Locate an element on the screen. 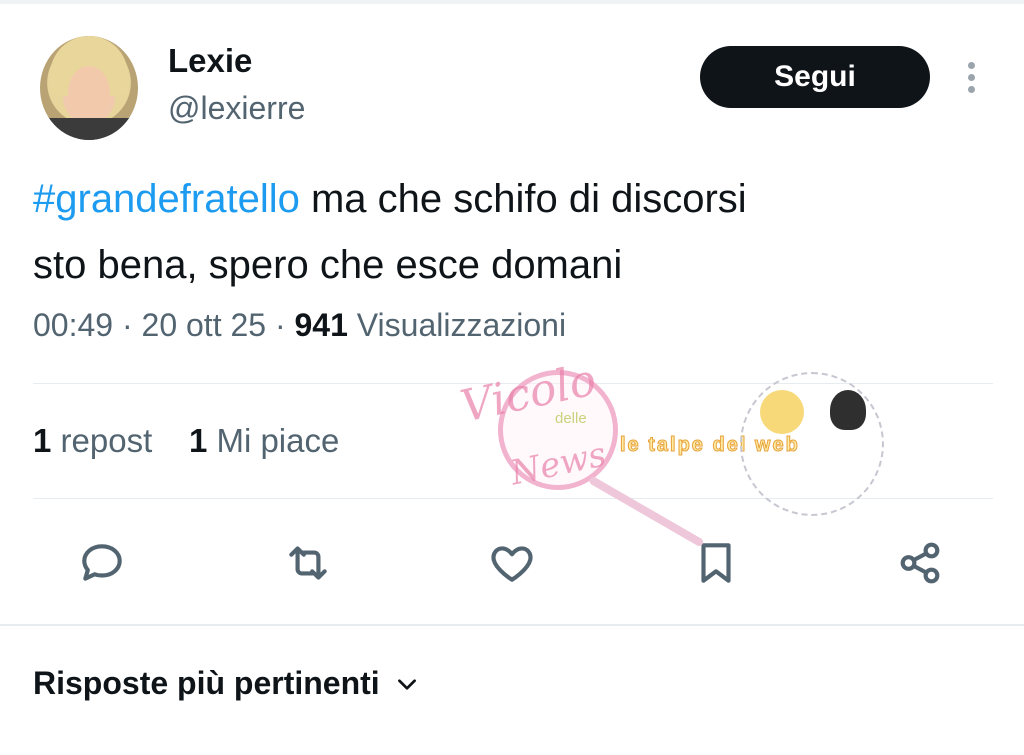  section-divider is located at coordinates (512, 625).